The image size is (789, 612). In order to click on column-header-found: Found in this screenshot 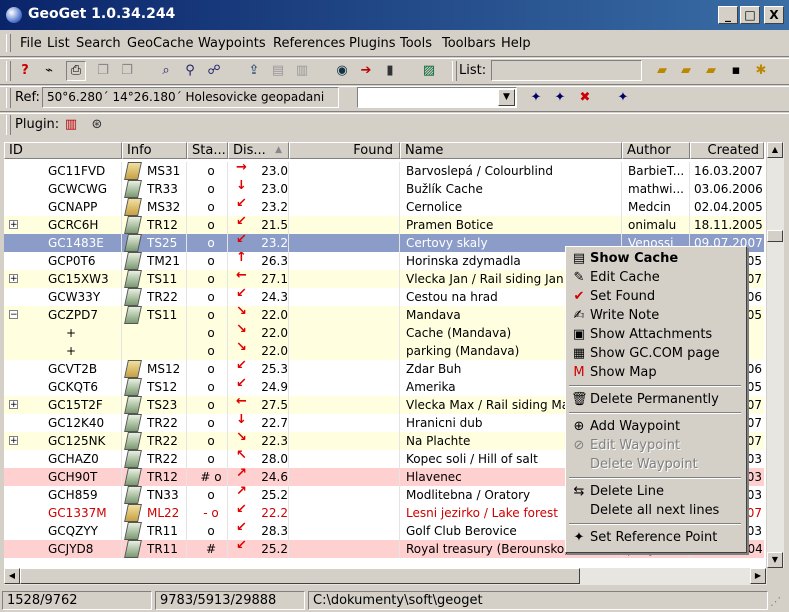, I will do `click(344, 150)`.